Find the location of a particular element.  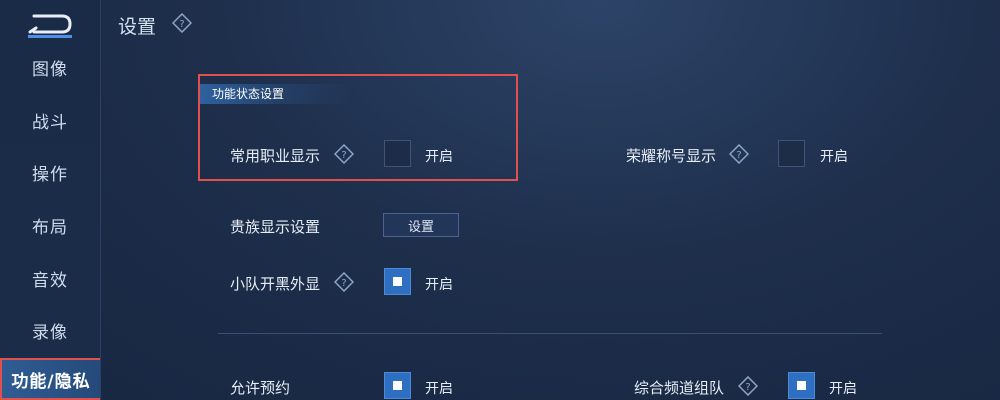

allow-reservation-checkbox is located at coordinates (397, 385).